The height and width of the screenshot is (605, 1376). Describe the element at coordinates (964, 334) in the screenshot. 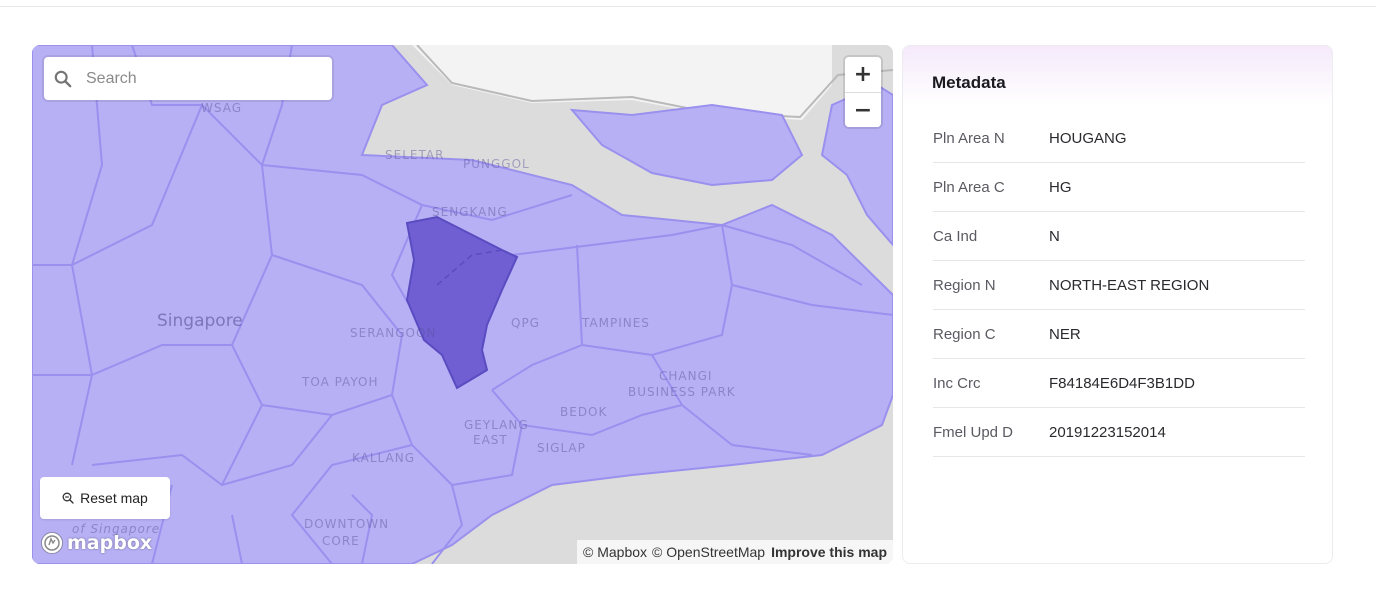

I see `metadata-key: Region C` at that location.